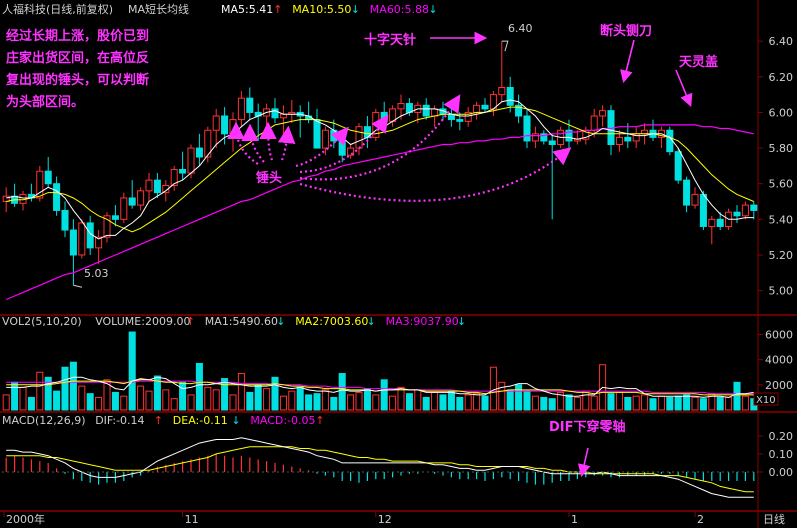 The width and height of the screenshot is (797, 528). Describe the element at coordinates (779, 335) in the screenshot. I see `y-tick-label: 6000` at that location.